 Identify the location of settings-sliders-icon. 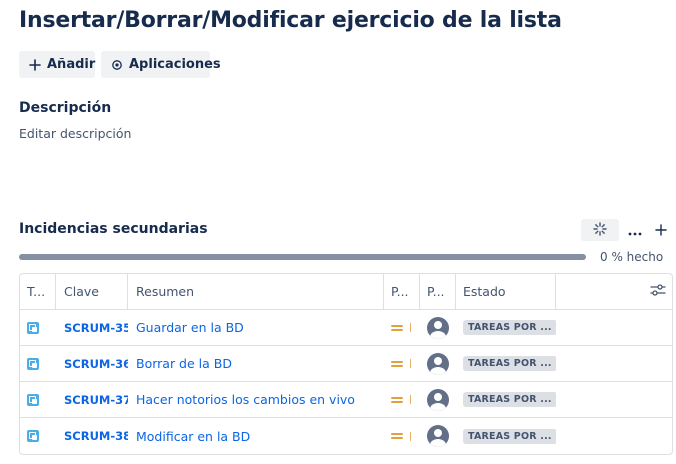
(658, 291).